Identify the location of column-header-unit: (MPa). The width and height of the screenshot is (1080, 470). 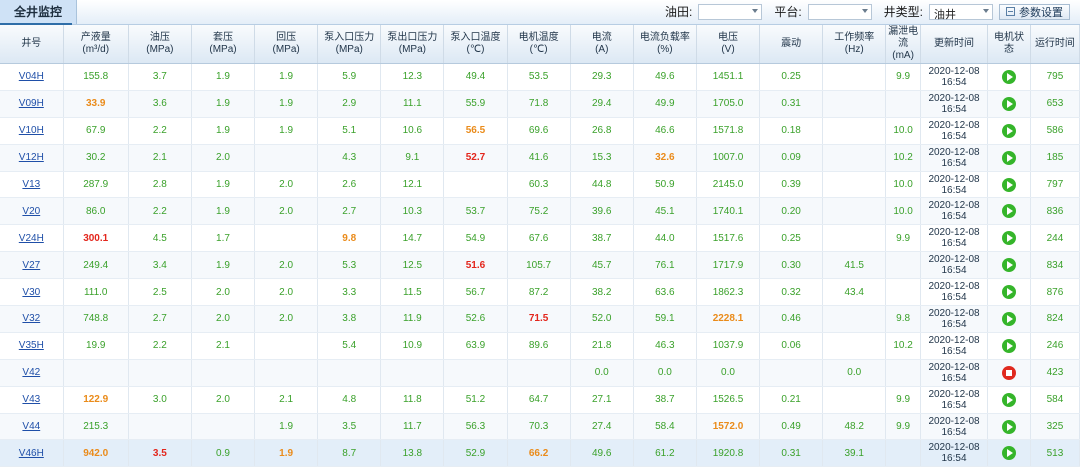
(160, 49).